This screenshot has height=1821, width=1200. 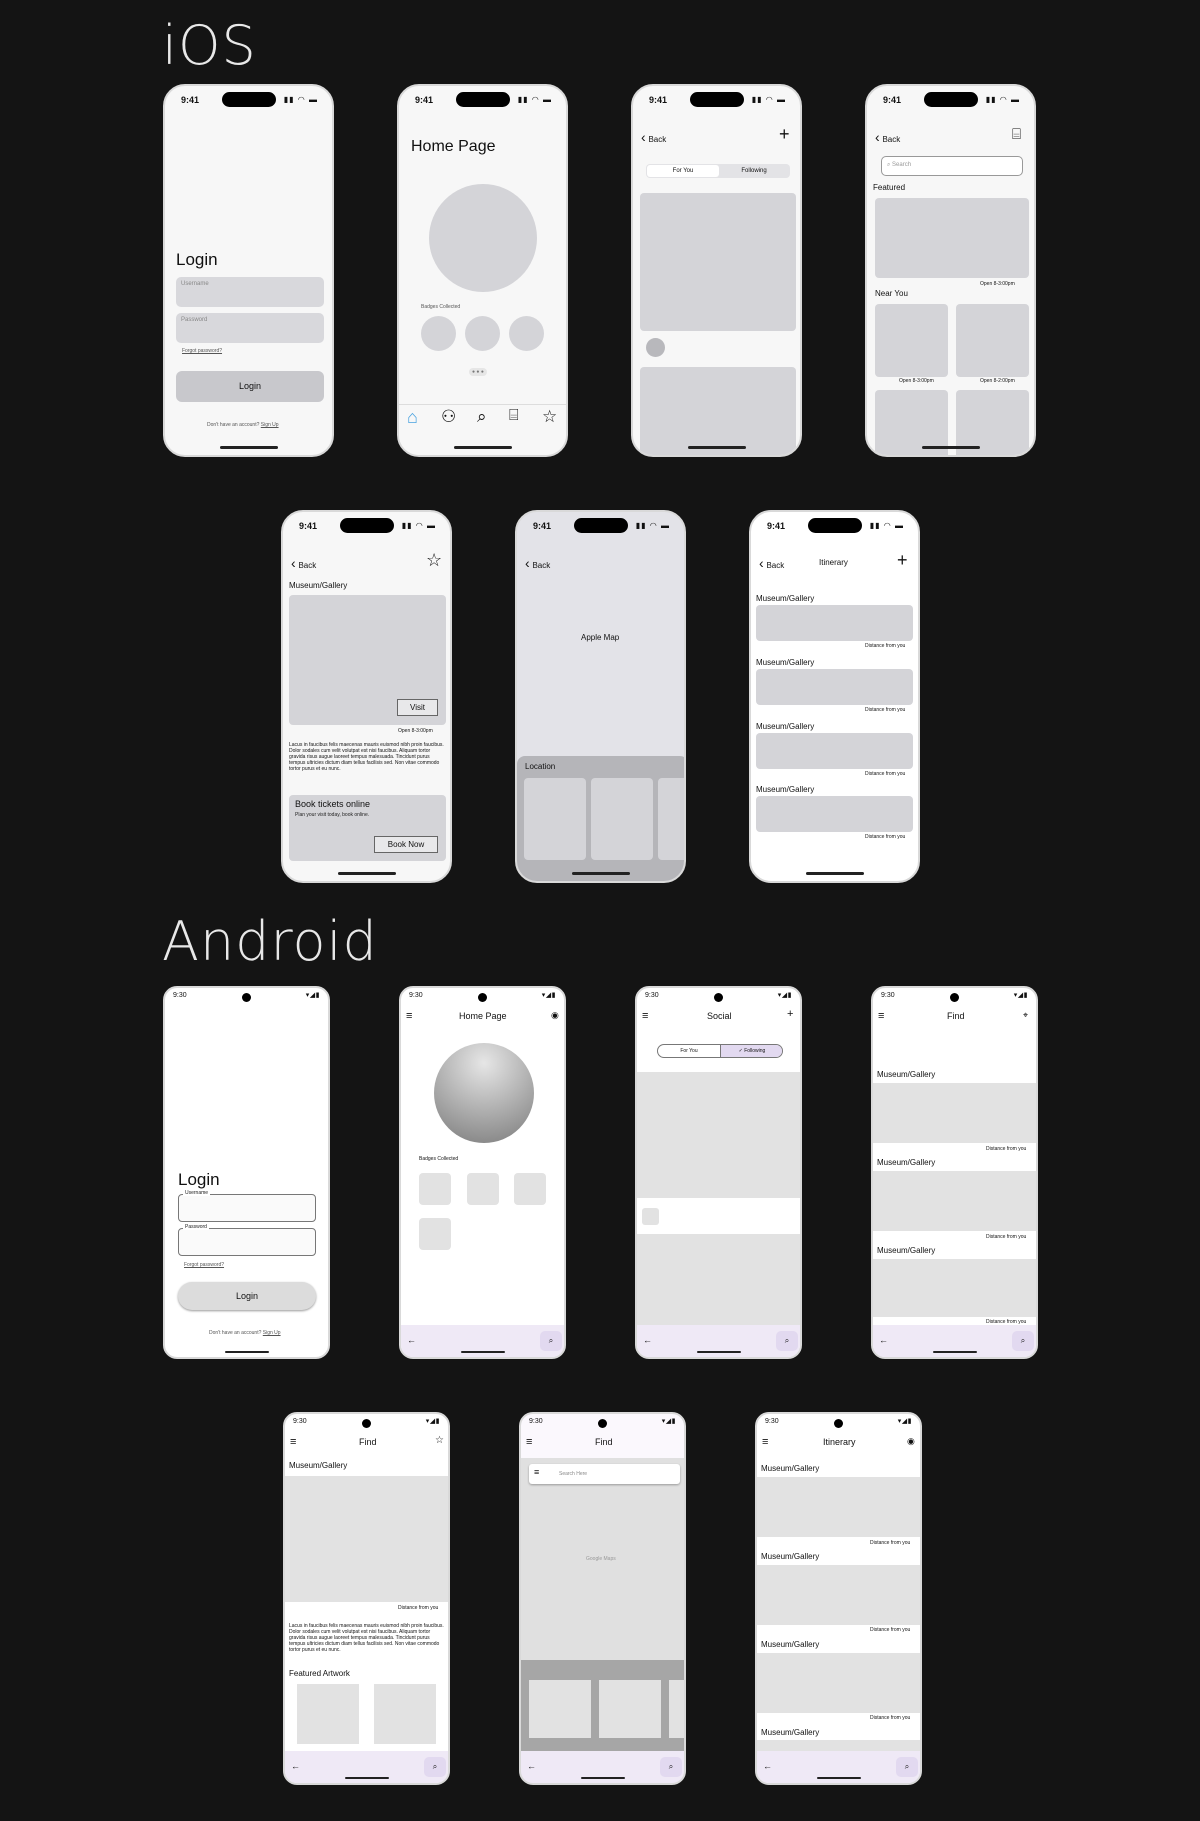 What do you see at coordinates (839, 1442) in the screenshot?
I see `page-title: Itinerary` at bounding box center [839, 1442].